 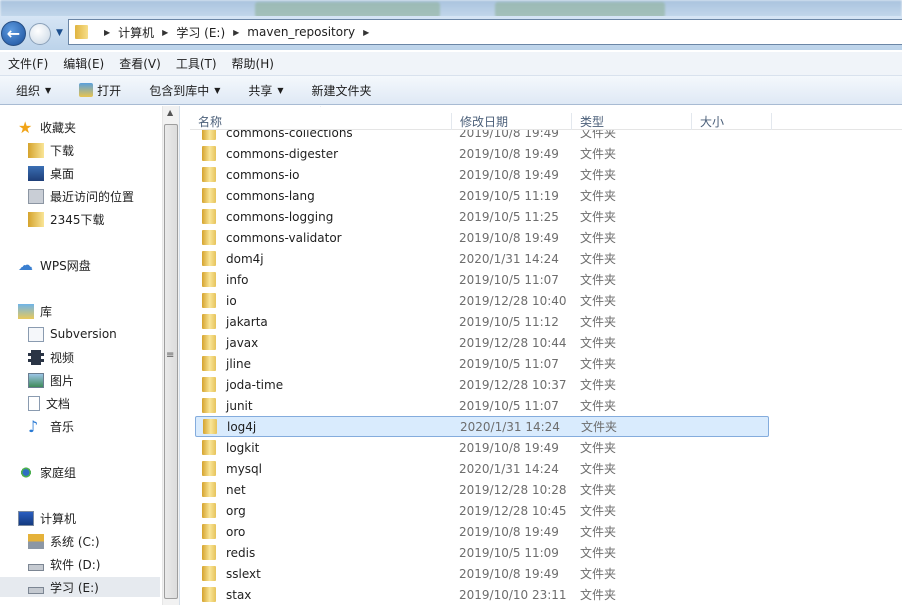 What do you see at coordinates (100, 90) in the screenshot?
I see `open-button: 打开` at bounding box center [100, 90].